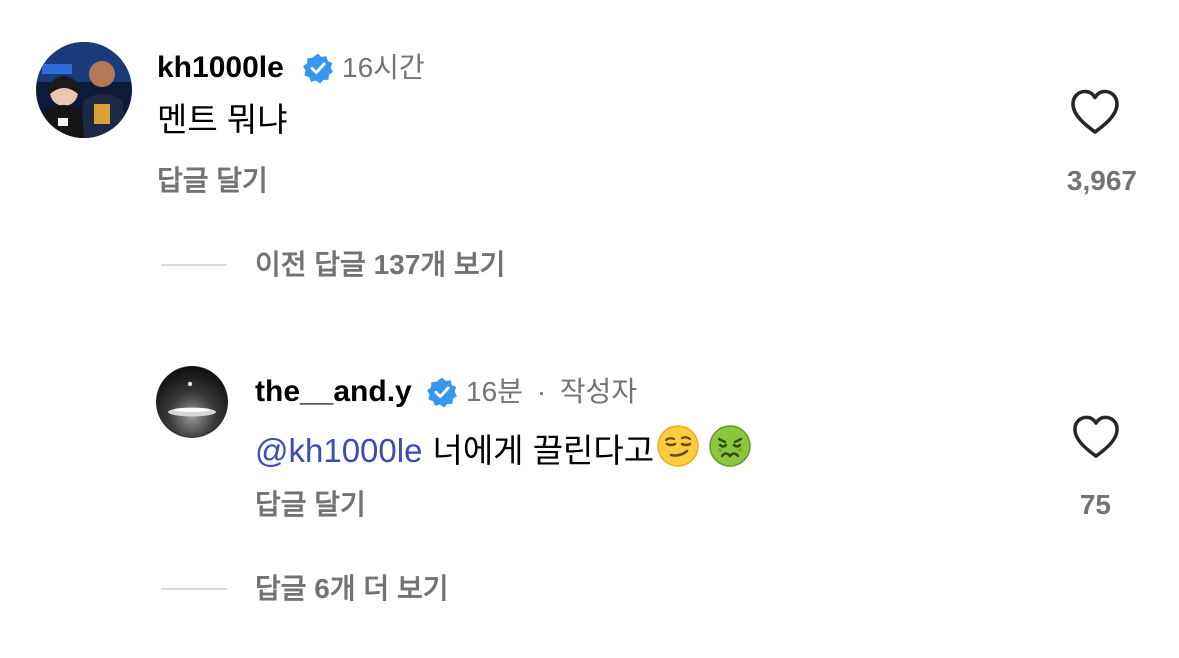  What do you see at coordinates (543, 450) in the screenshot?
I see `comment-text: 너에게 끌린다고` at bounding box center [543, 450].